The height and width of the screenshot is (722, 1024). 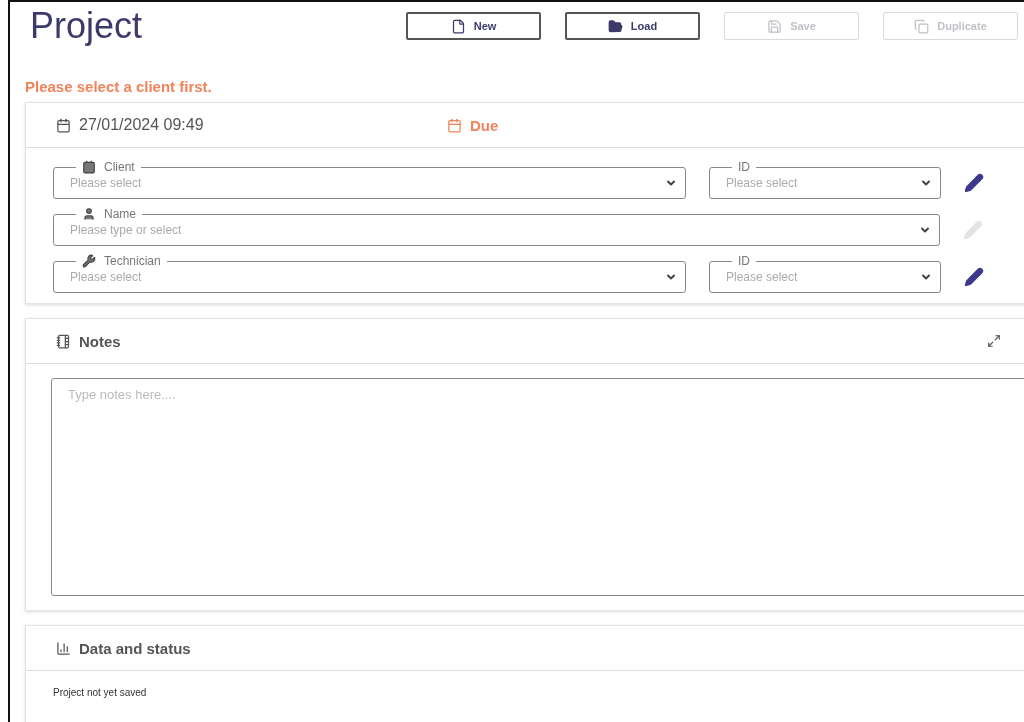 What do you see at coordinates (473, 26) in the screenshot?
I see `toolbar-button: New` at bounding box center [473, 26].